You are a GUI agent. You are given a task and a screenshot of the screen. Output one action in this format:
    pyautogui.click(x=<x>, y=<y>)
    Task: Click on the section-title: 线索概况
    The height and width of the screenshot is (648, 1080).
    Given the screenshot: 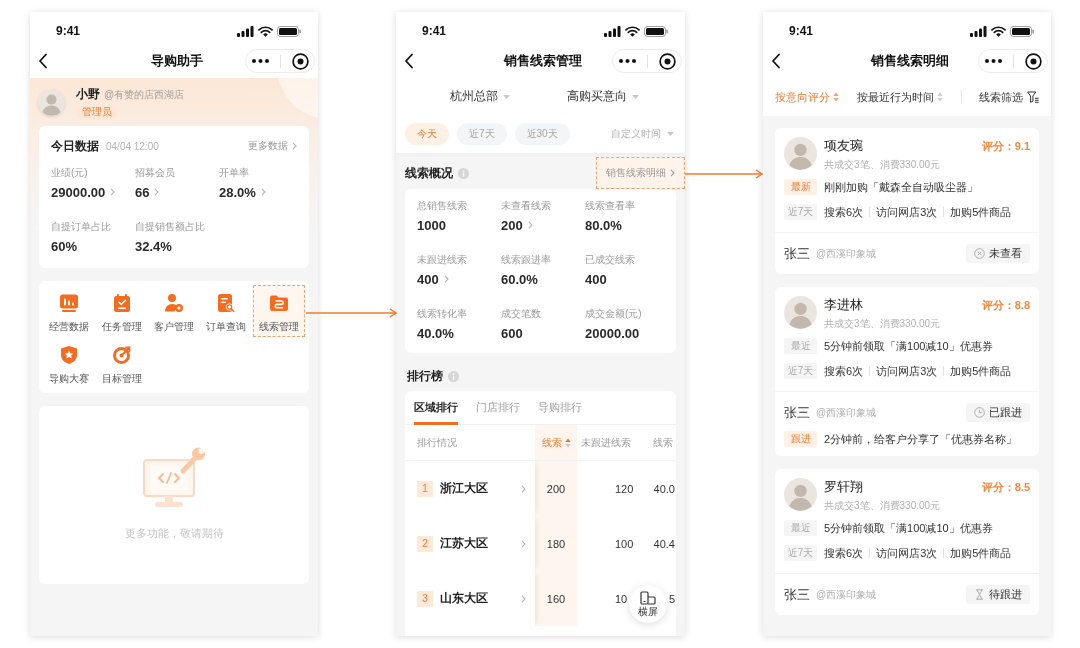 What is the action you would take?
    pyautogui.click(x=429, y=173)
    